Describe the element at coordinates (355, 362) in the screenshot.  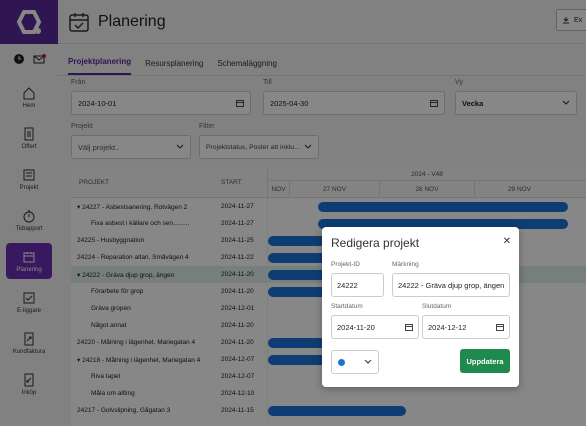
I see `color-picker` at that location.